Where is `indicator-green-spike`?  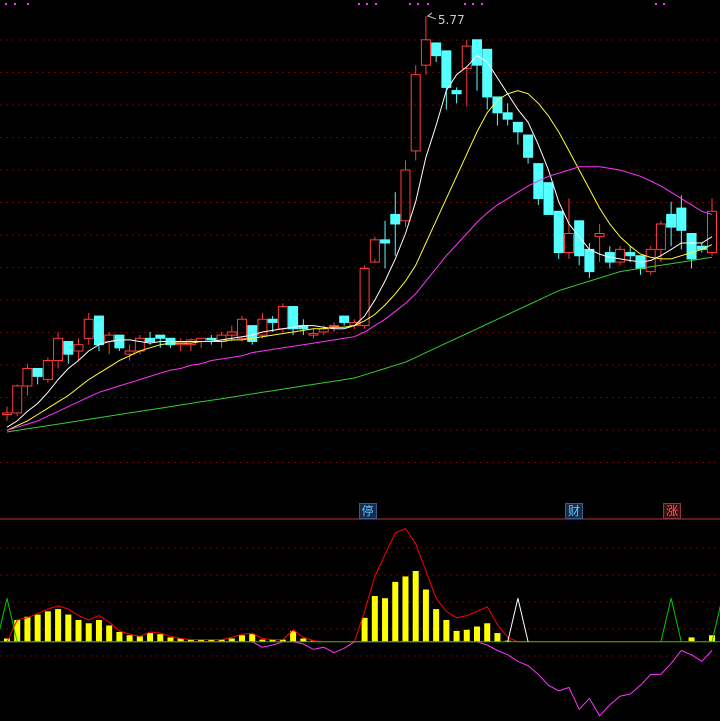
indicator-green-spike is located at coordinates (715, 623).